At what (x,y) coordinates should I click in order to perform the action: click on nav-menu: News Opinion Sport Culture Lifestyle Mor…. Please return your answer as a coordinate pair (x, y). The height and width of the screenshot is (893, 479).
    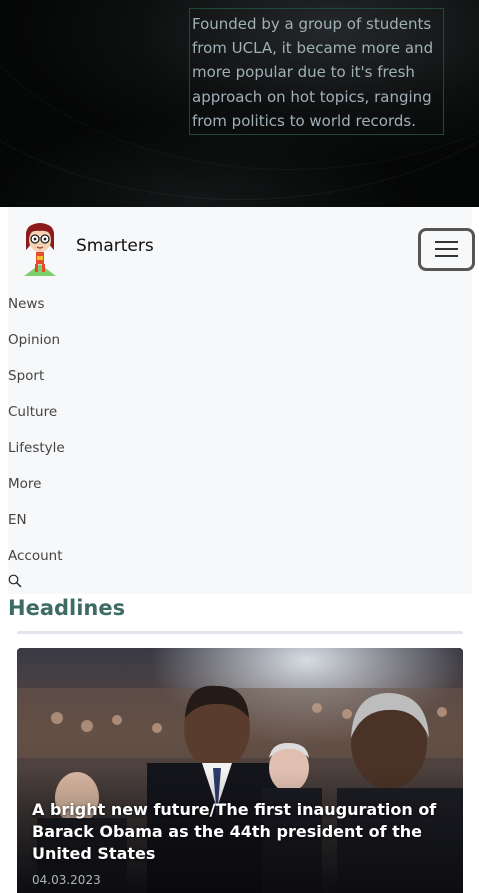
    Looking at the image, I should click on (36, 439).